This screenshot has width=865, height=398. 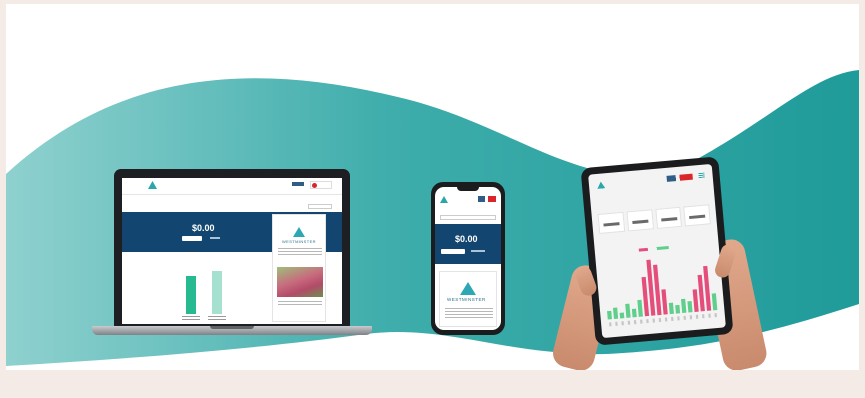 What do you see at coordinates (232, 327) in the screenshot?
I see `laptop-notch` at bounding box center [232, 327].